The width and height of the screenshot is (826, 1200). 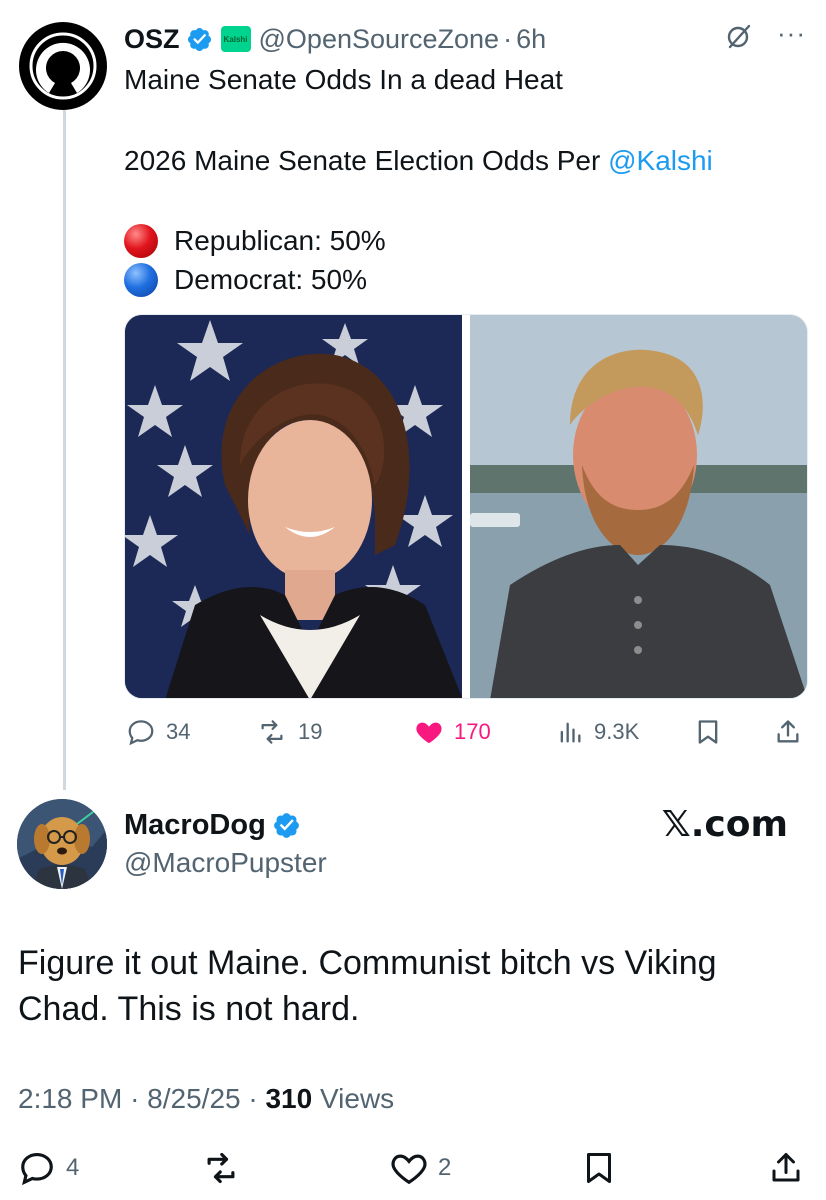 I want to click on man-portrait-image, so click(x=638, y=506).